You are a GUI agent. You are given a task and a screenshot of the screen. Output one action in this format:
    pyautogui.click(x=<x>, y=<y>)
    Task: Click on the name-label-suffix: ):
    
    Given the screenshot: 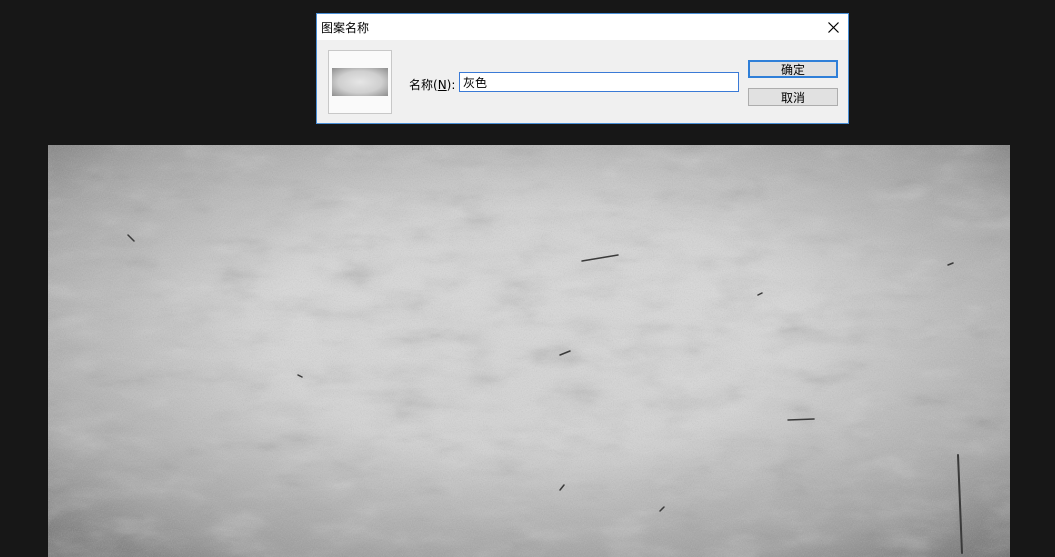 What is the action you would take?
    pyautogui.click(x=451, y=85)
    